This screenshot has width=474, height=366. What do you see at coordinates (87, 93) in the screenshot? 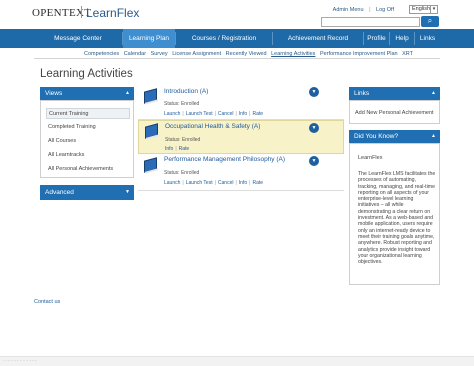
I see `views-panel-header: Views ▲` at bounding box center [87, 93].